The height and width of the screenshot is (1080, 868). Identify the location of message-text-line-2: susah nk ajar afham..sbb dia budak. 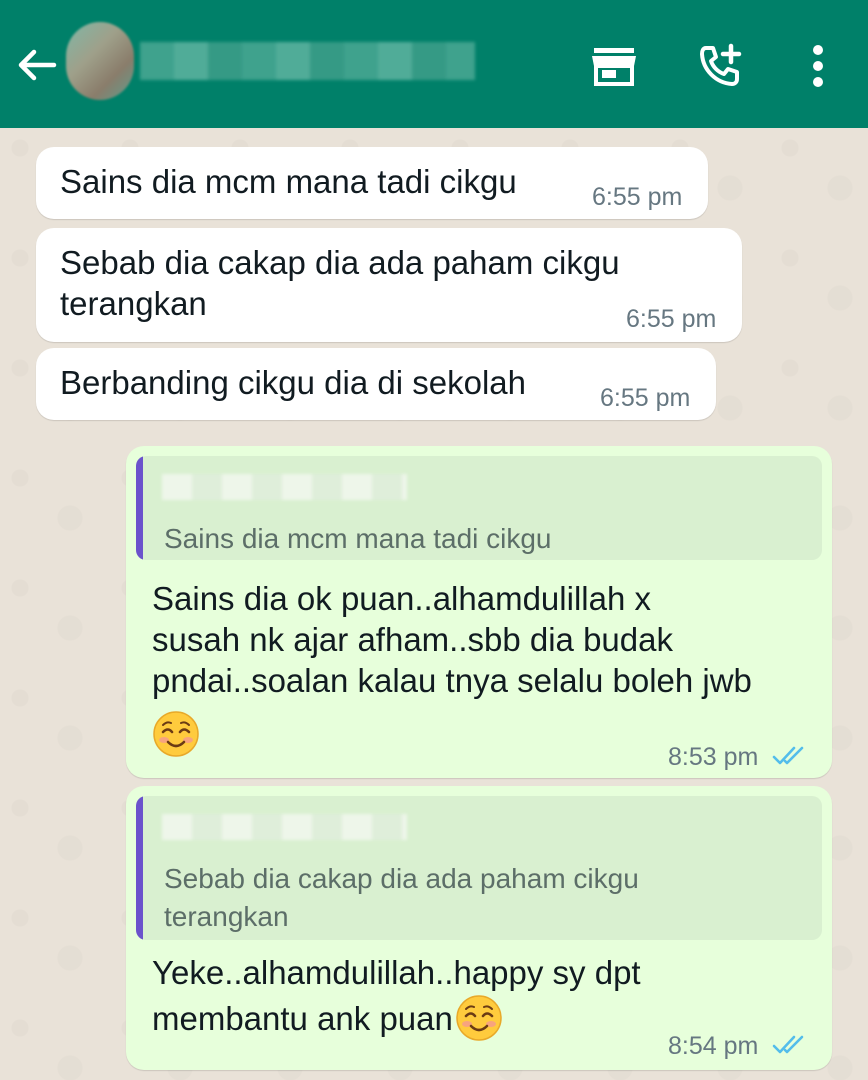
(412, 639).